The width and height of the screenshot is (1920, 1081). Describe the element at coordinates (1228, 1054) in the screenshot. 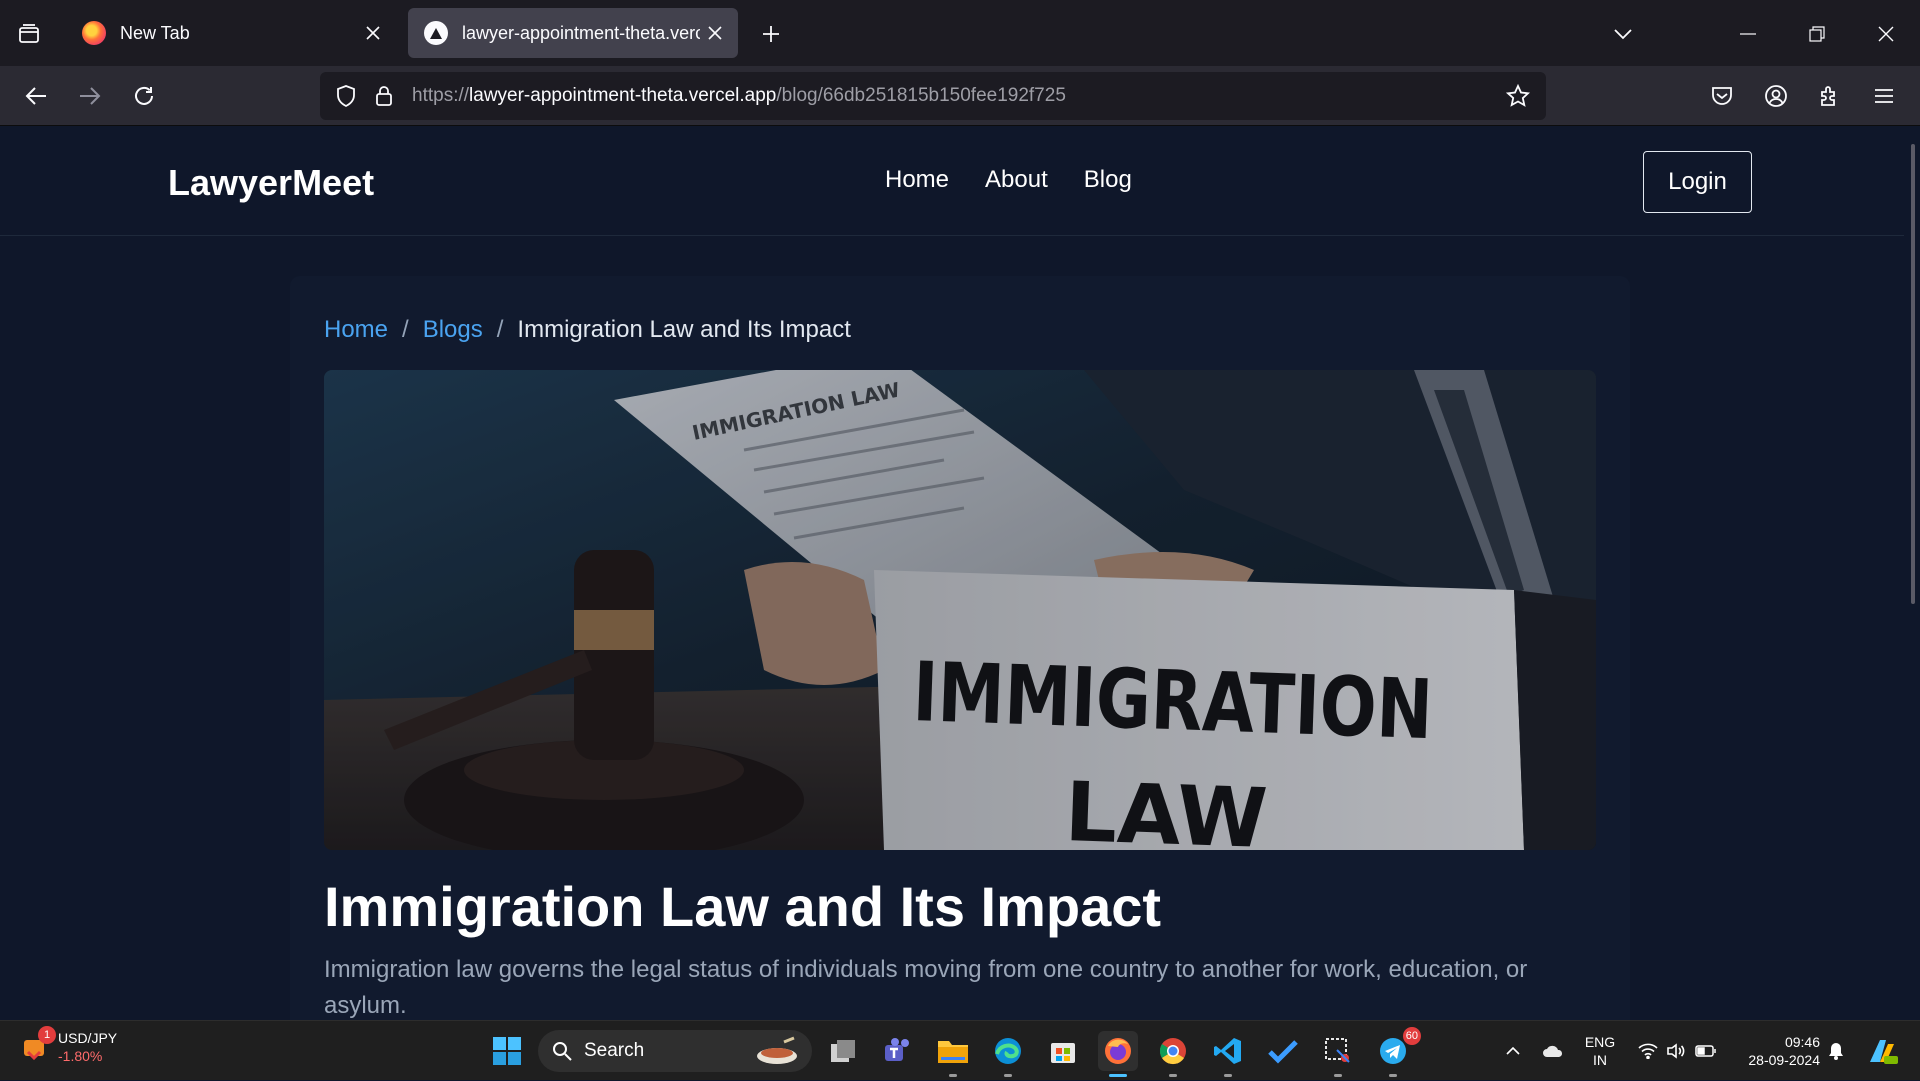

I see `vscode-icon` at that location.